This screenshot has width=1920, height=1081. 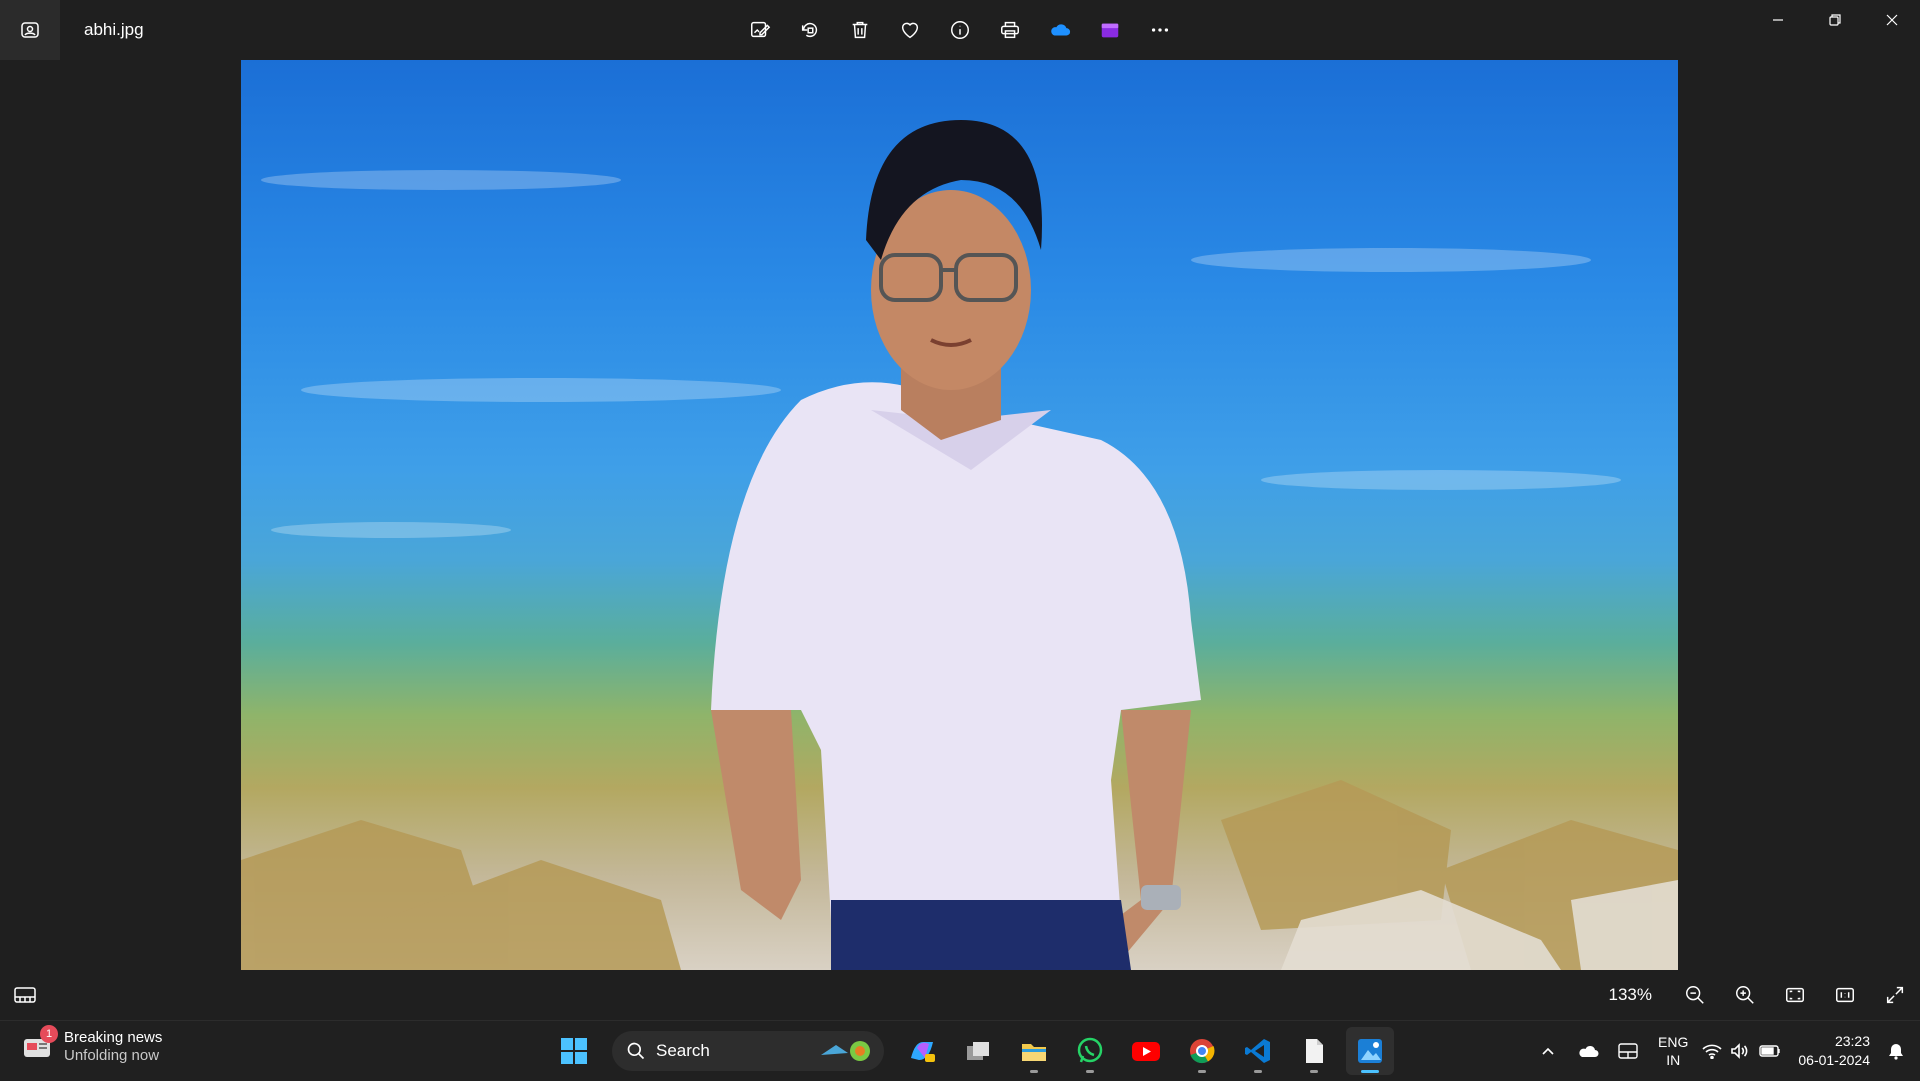 I want to click on minimize-icon, so click(x=1777, y=20).